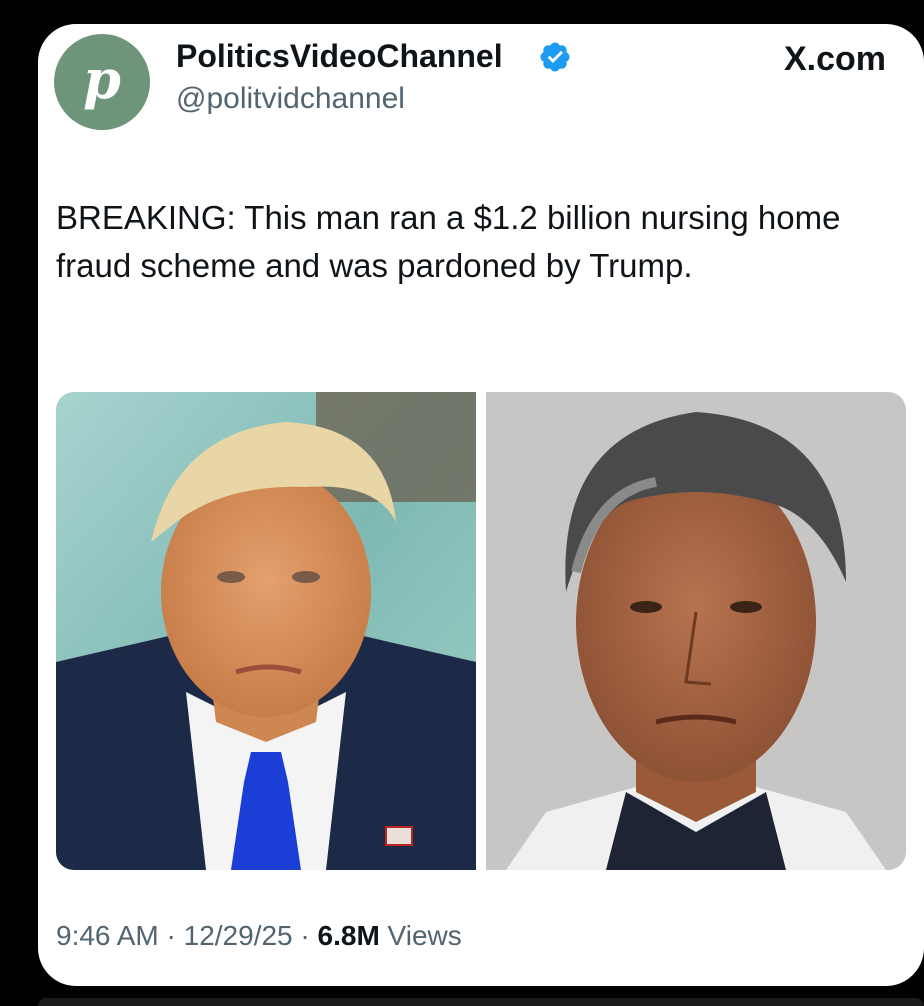  Describe the element at coordinates (555, 57) in the screenshot. I see `verified-badge-icon` at that location.